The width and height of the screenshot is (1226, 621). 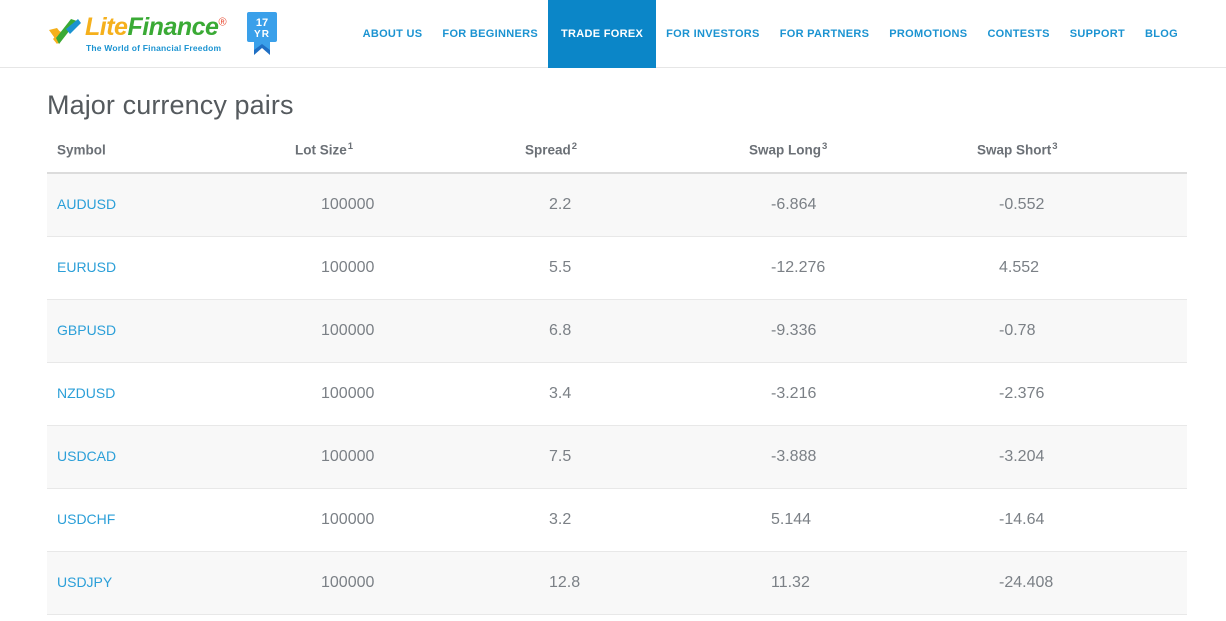 I want to click on table-row: EURUSD 100000 5.5 -12.276 4.552, so click(x=617, y=268).